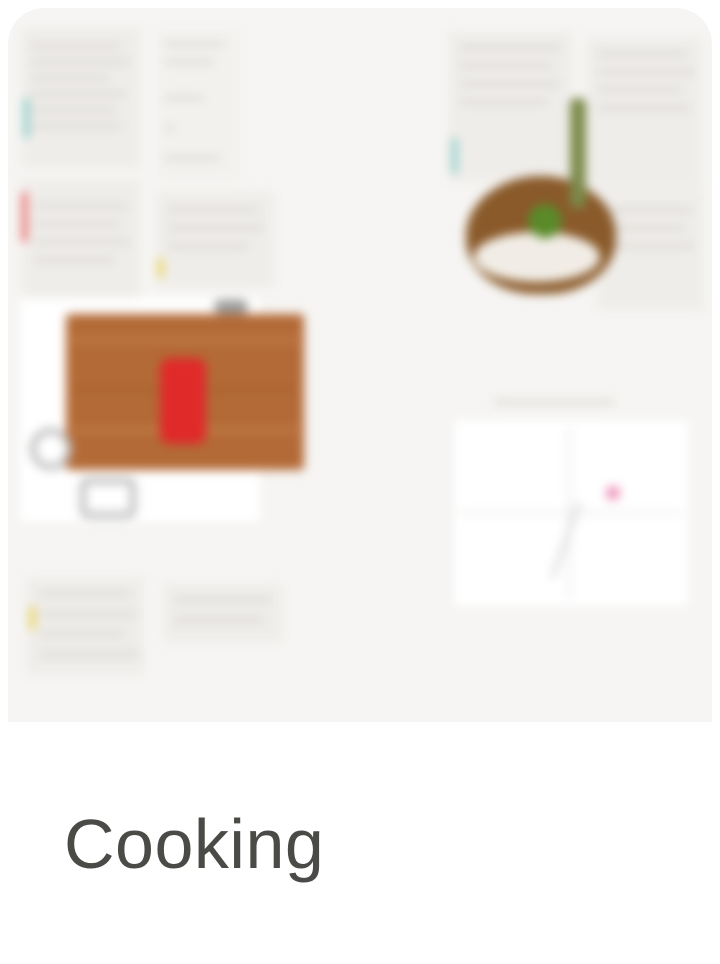 Image resolution: width=720 pixels, height=964 pixels. What do you see at coordinates (578, 153) in the screenshot?
I see `dish-bottle` at bounding box center [578, 153].